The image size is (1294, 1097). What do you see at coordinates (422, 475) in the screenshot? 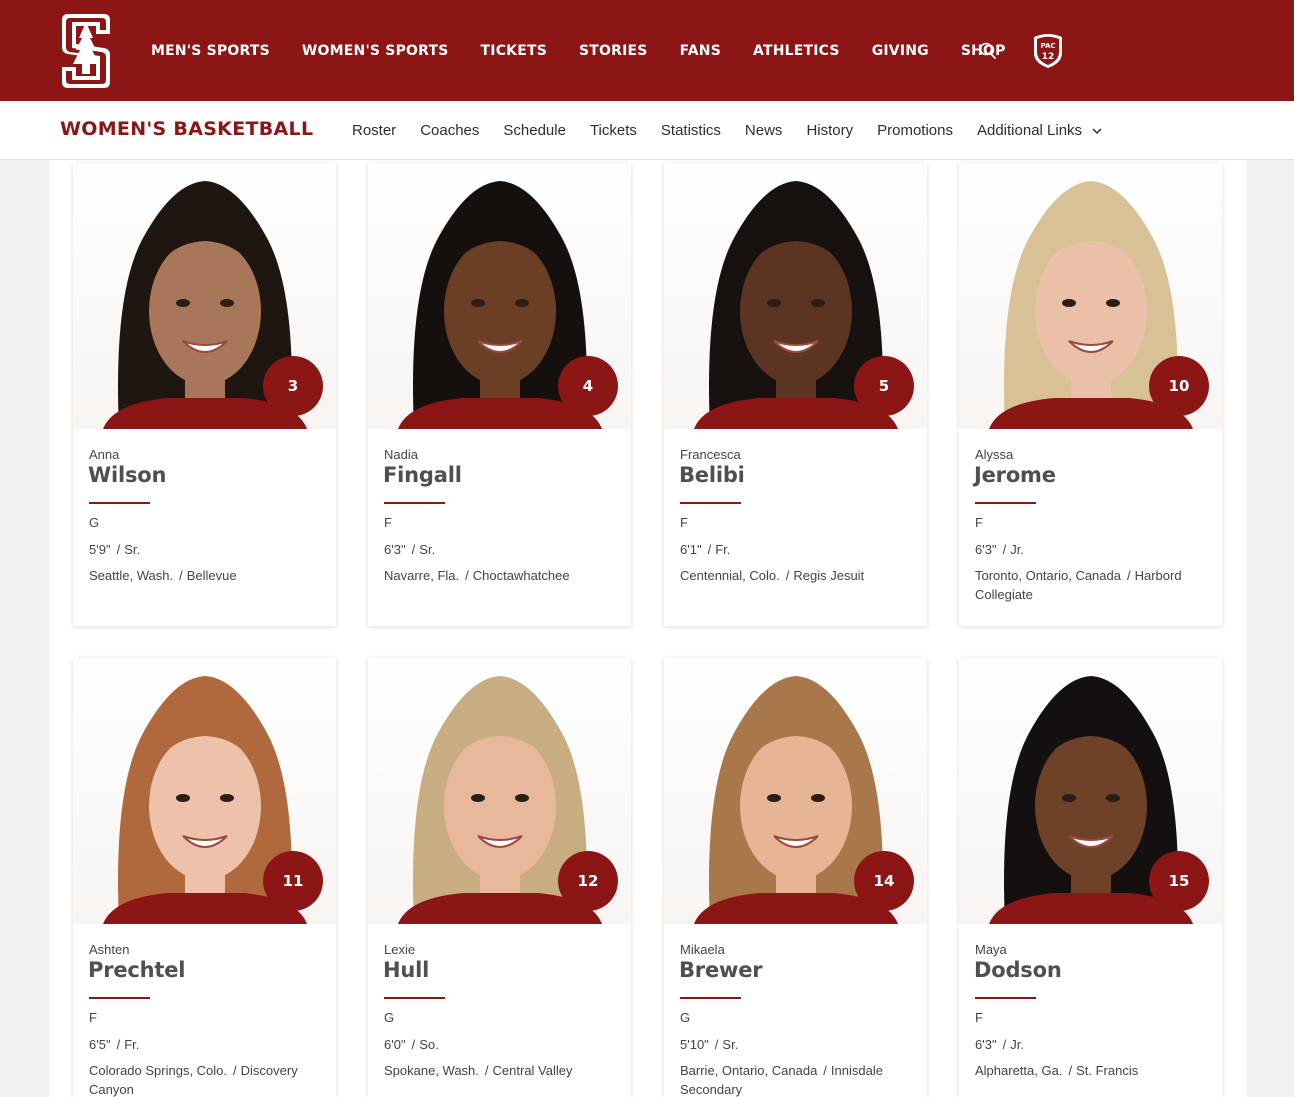
I see `player-last-name: Fingall` at bounding box center [422, 475].